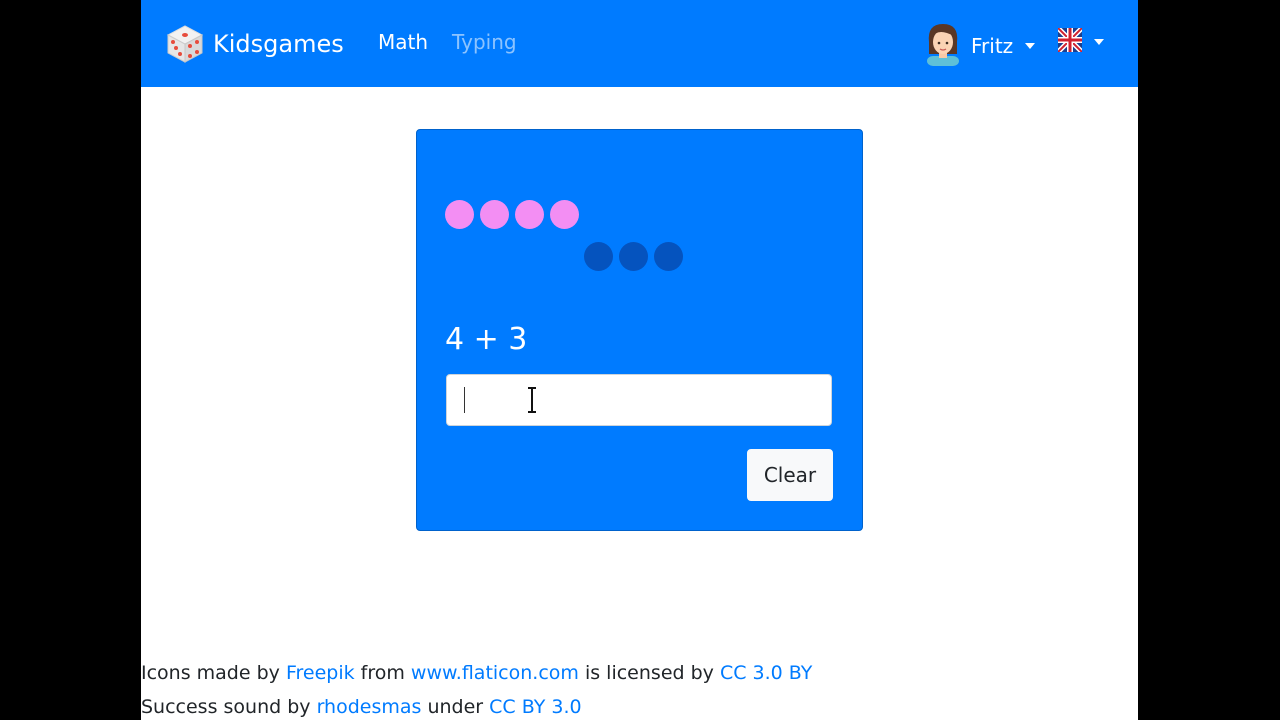  Describe the element at coordinates (369, 707) in the screenshot. I see `rhodesmas-link: rhodesmas` at that location.